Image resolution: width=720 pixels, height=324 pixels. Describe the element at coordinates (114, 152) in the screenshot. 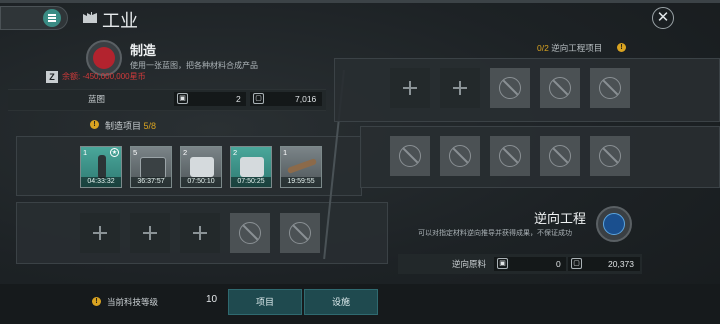

I see `star-icon: ★` at that location.